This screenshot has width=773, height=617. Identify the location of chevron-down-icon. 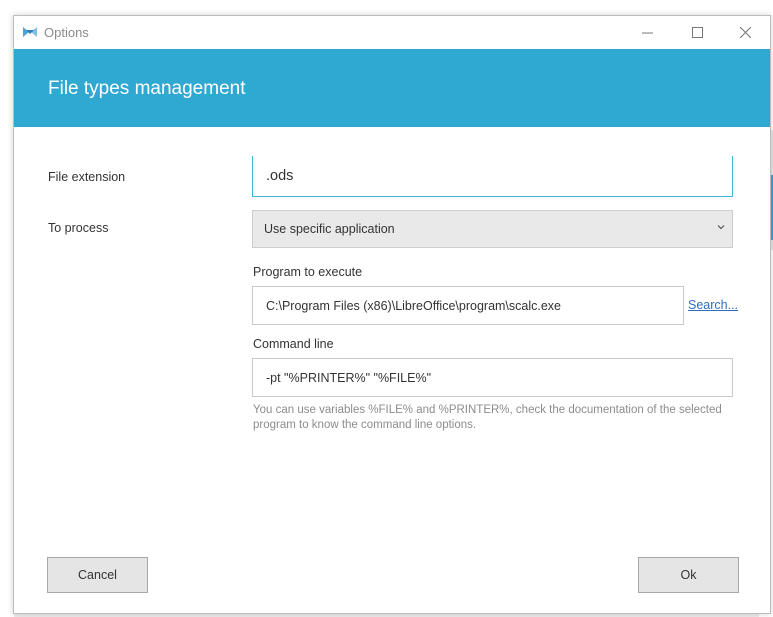
(721, 227).